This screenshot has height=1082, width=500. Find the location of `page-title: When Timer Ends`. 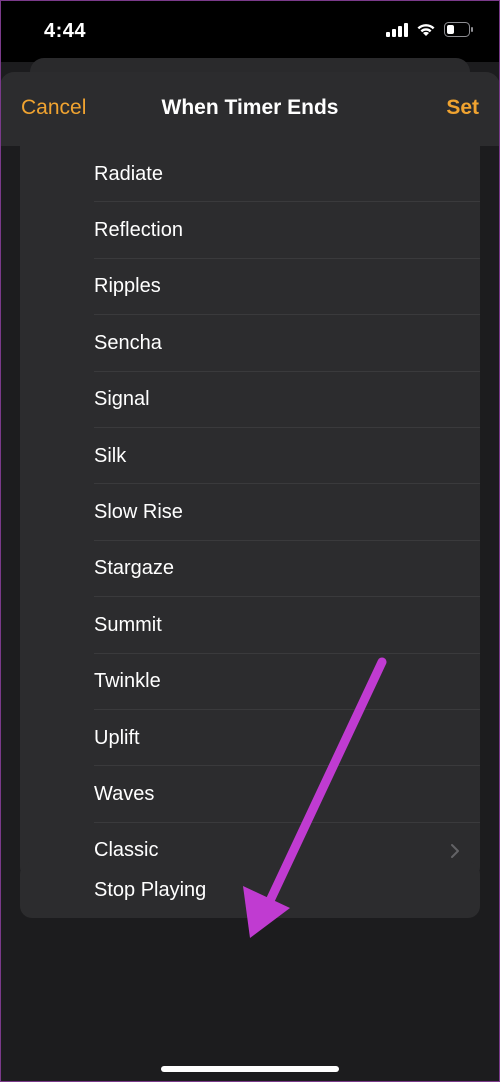

page-title: When Timer Ends is located at coordinates (250, 107).